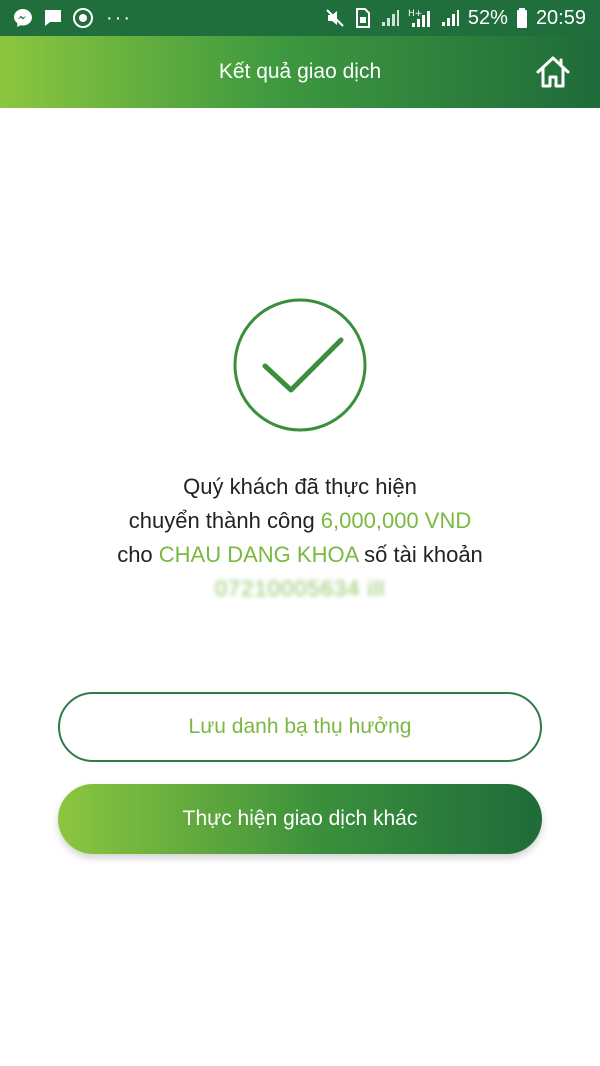 The width and height of the screenshot is (600, 1066). Describe the element at coordinates (420, 554) in the screenshot. I see `message-account-text: số tài khoản` at that location.